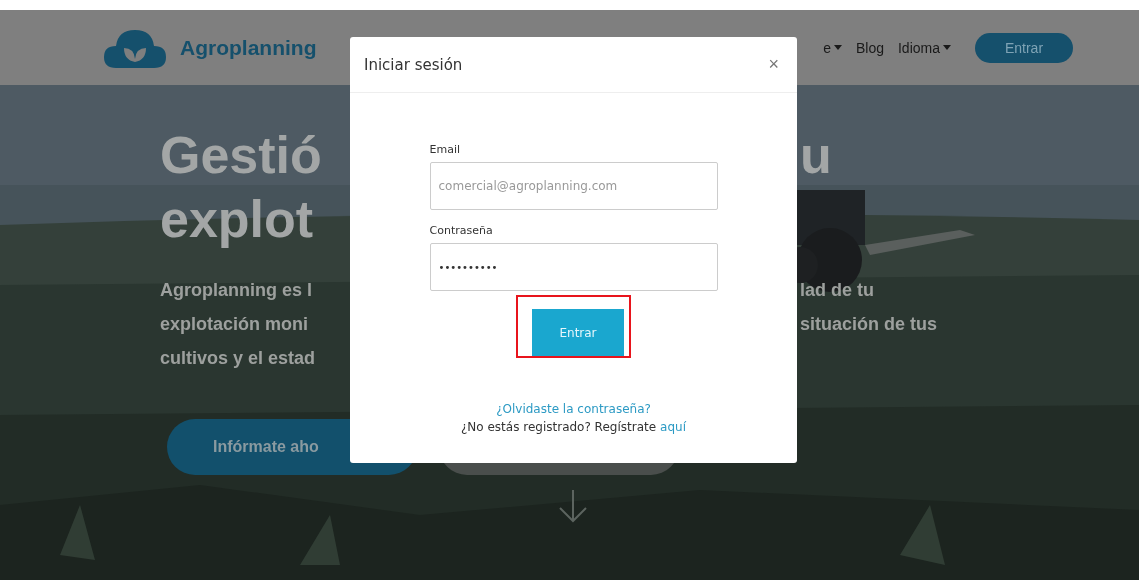 Image resolution: width=1139 pixels, height=580 pixels. Describe the element at coordinates (816, 155) in the screenshot. I see `headline: u` at that location.